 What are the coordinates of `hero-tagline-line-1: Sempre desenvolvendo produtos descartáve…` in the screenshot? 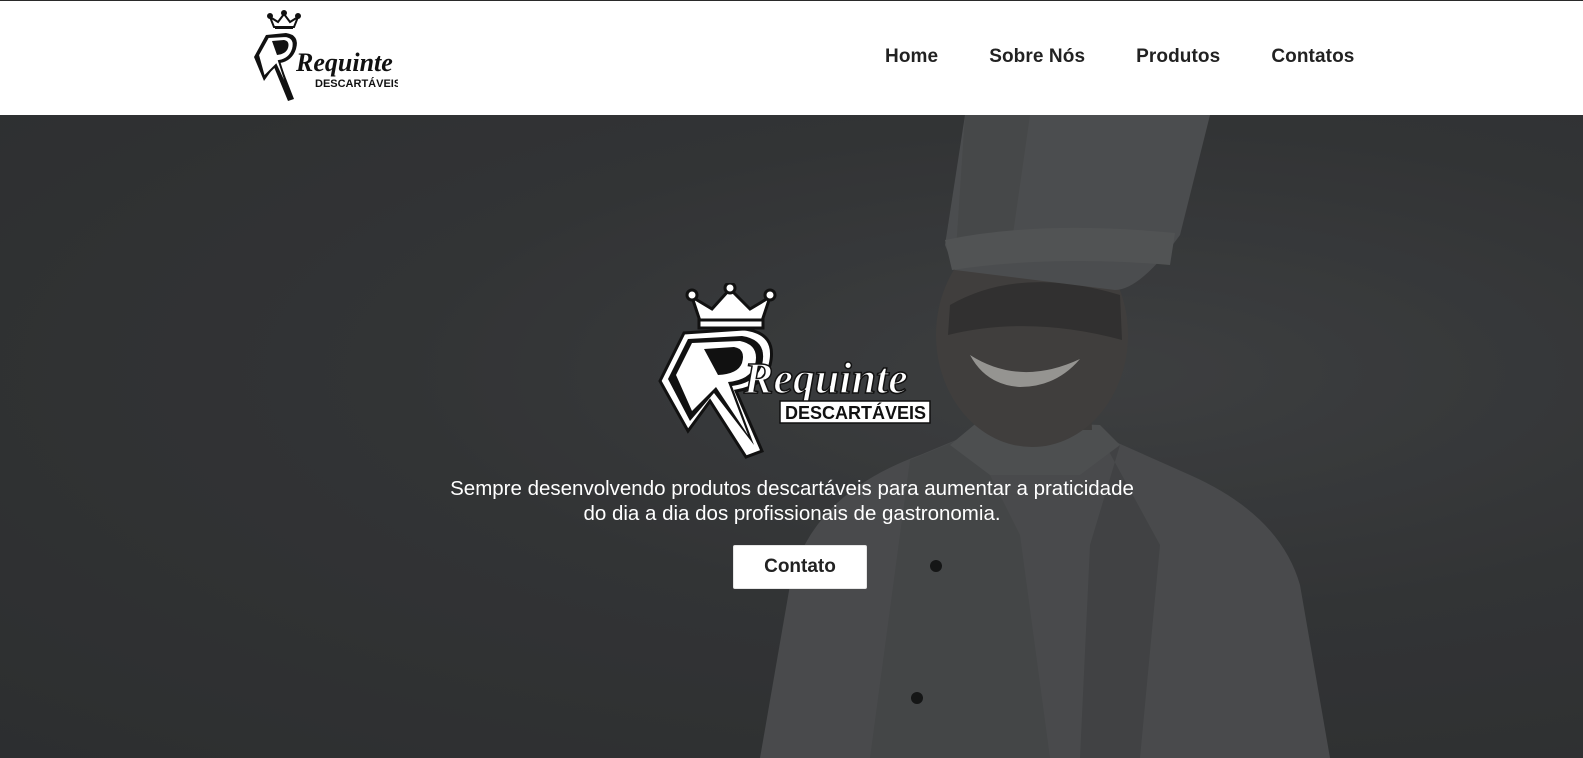 It's located at (792, 488).